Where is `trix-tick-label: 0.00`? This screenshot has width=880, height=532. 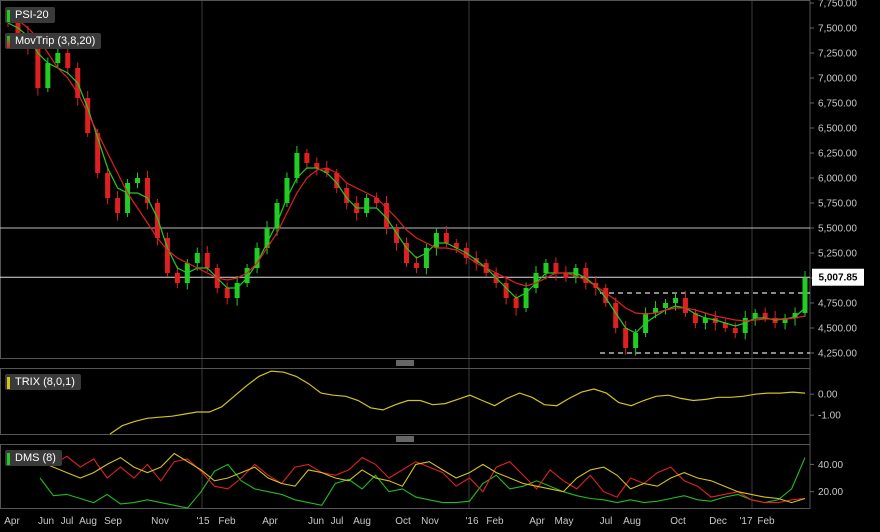 trix-tick-label: 0.00 is located at coordinates (828, 395).